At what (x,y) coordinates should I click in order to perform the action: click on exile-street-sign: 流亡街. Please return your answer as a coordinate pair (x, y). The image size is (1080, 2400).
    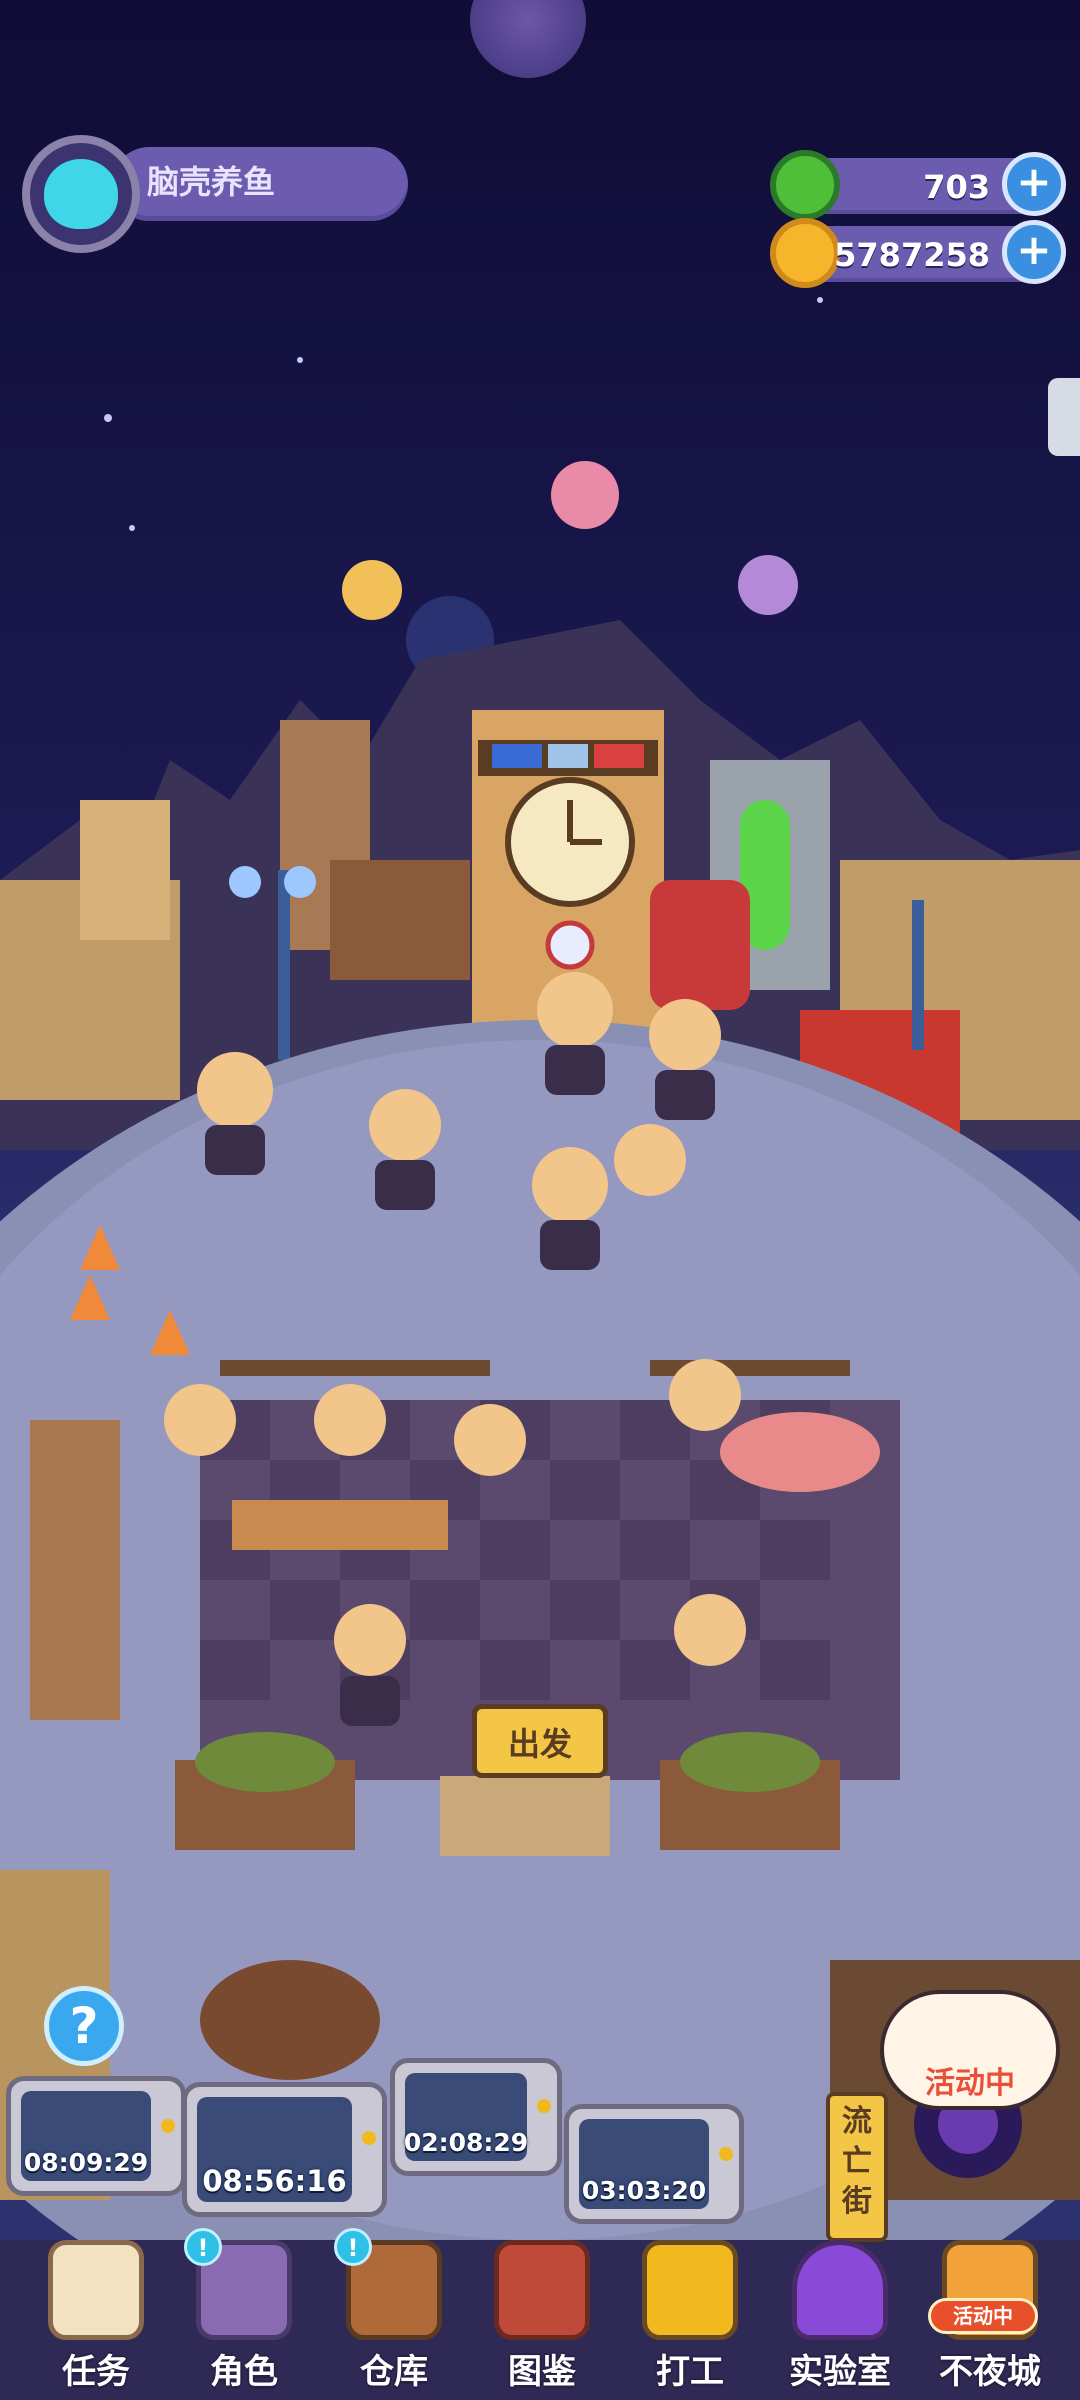
    Looking at the image, I should click on (857, 2167).